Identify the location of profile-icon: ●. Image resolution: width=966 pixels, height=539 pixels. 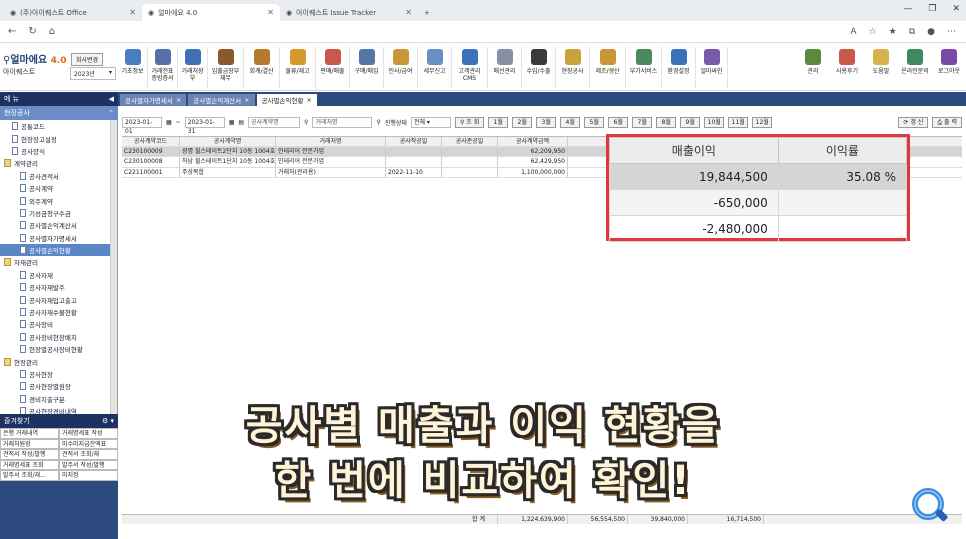
(931, 32).